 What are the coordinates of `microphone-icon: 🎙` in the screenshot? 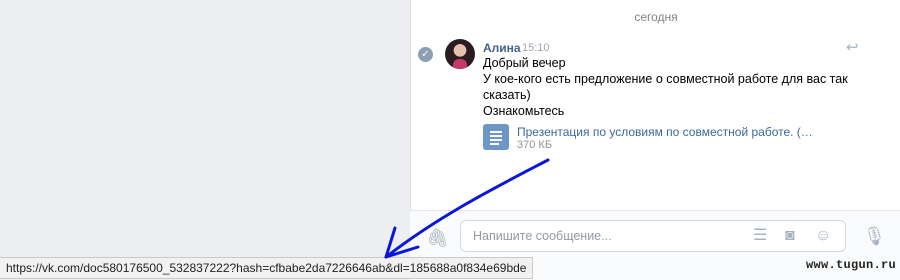 It's located at (874, 236).